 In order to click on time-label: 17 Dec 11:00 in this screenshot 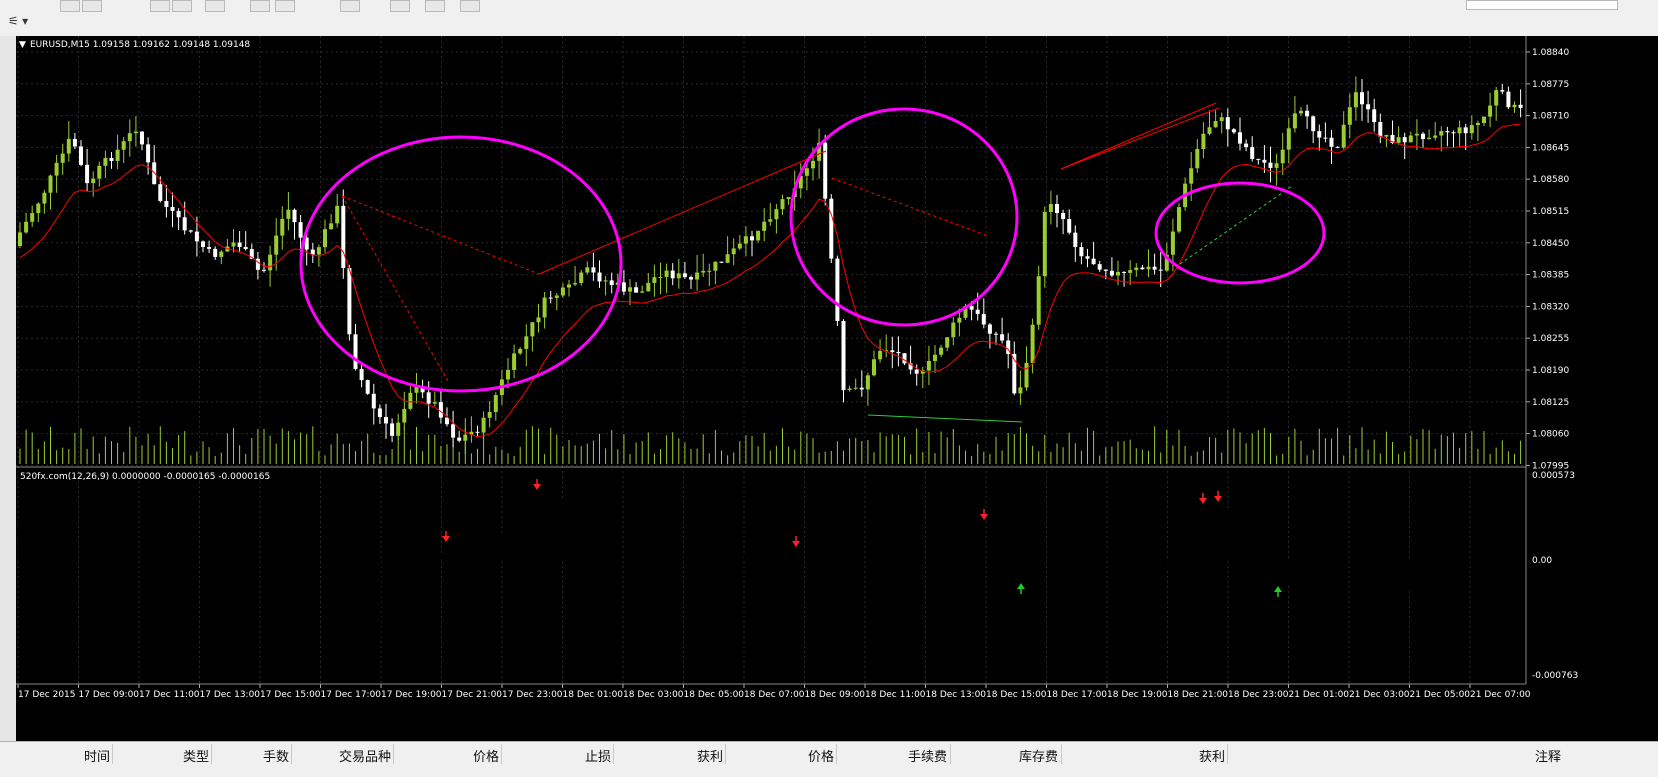, I will do `click(169, 695)`.